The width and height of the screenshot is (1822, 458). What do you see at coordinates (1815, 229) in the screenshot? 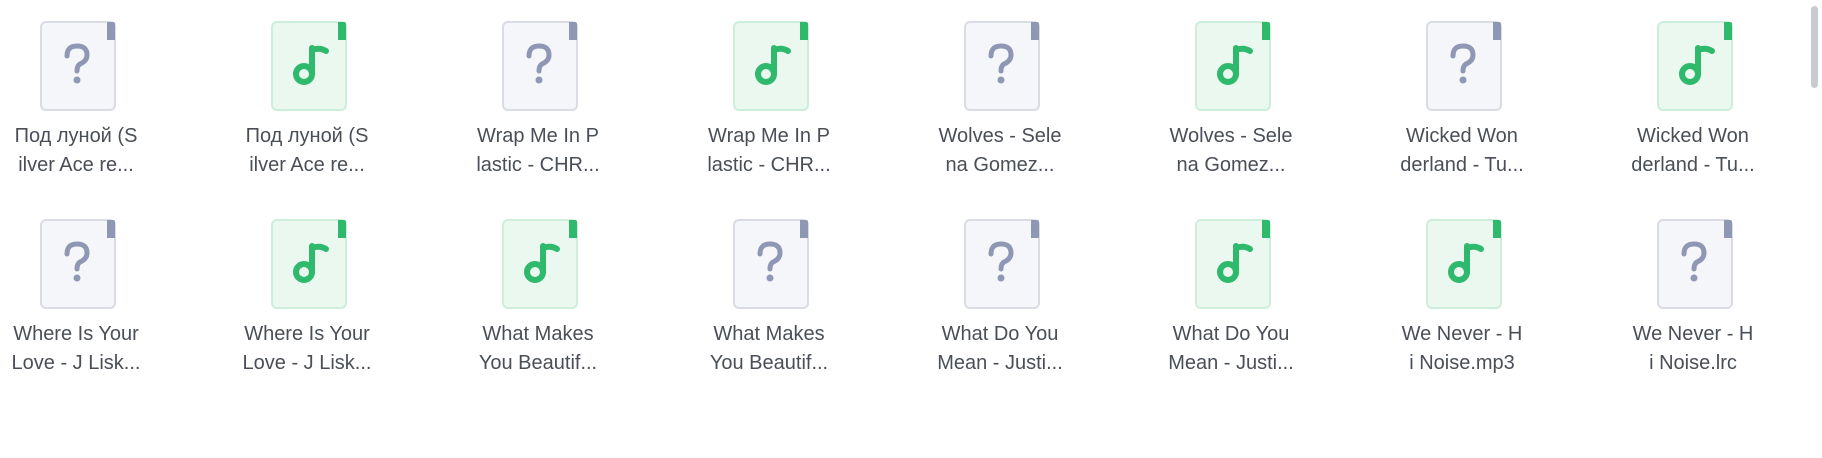
I see `scrollbar` at bounding box center [1815, 229].